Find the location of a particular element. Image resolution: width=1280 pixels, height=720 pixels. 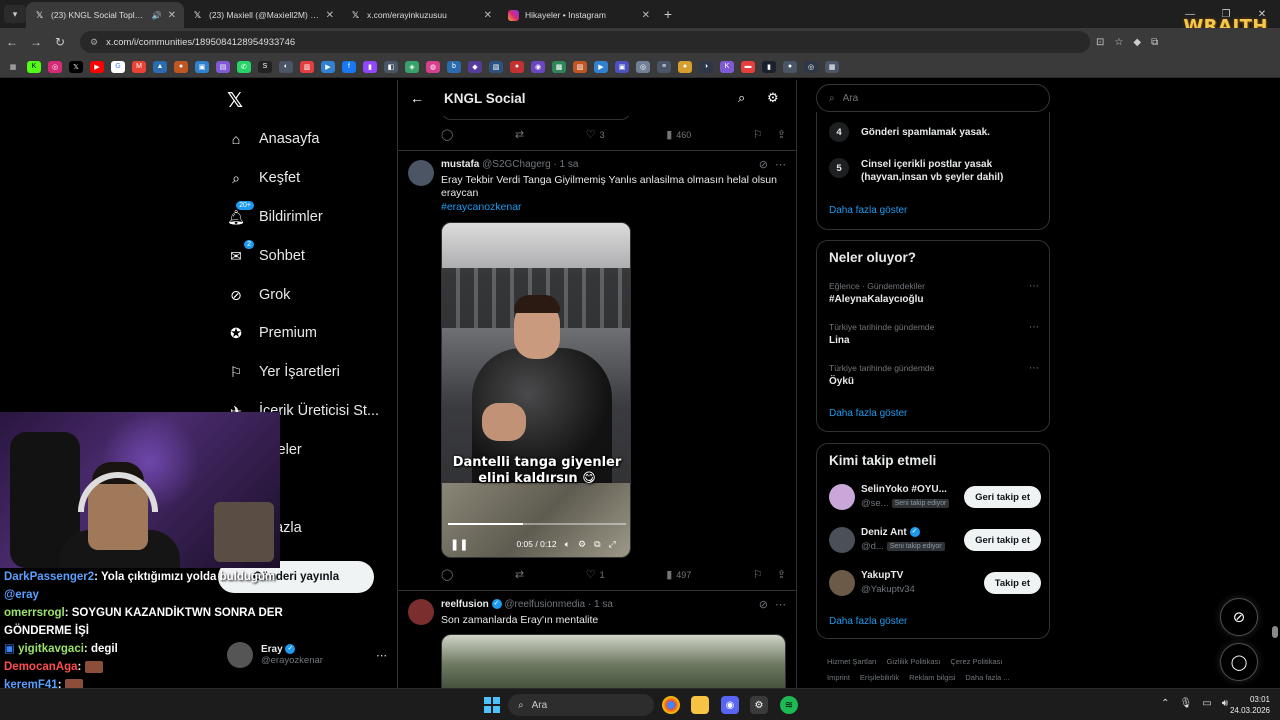

bookmark-icon: ▣ is located at coordinates (622, 66).